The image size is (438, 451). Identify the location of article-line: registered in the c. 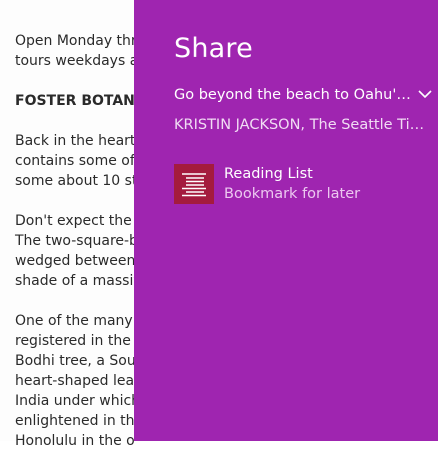
(79, 341).